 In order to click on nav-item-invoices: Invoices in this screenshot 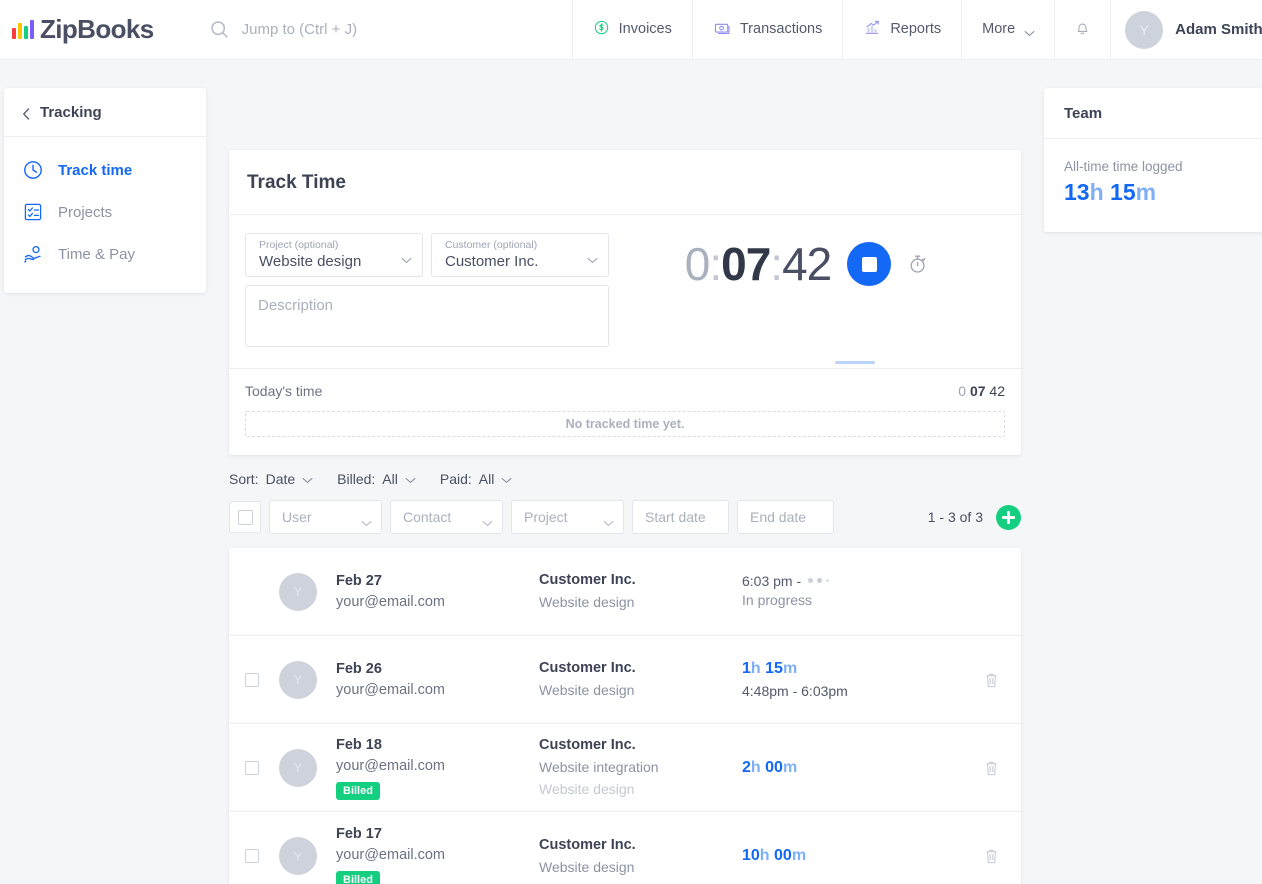, I will do `click(631, 29)`.